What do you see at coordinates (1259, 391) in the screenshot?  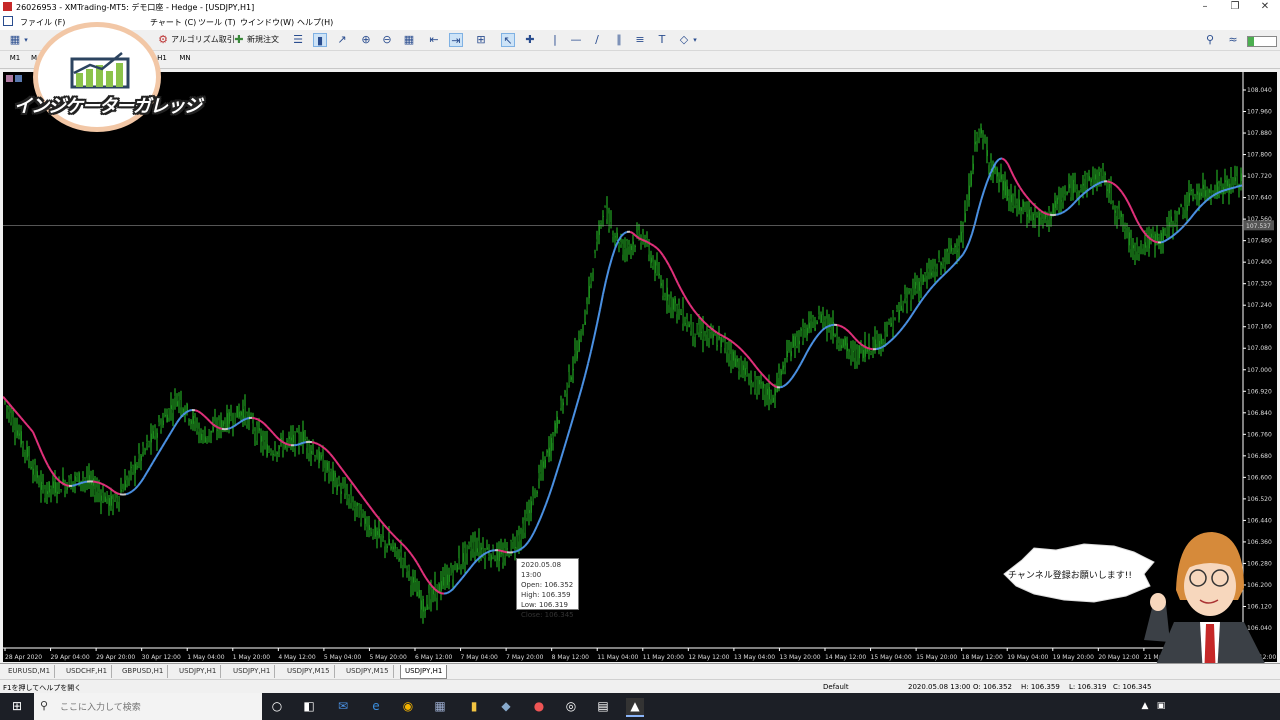 I see `price-tick-label: 106.920` at bounding box center [1259, 391].